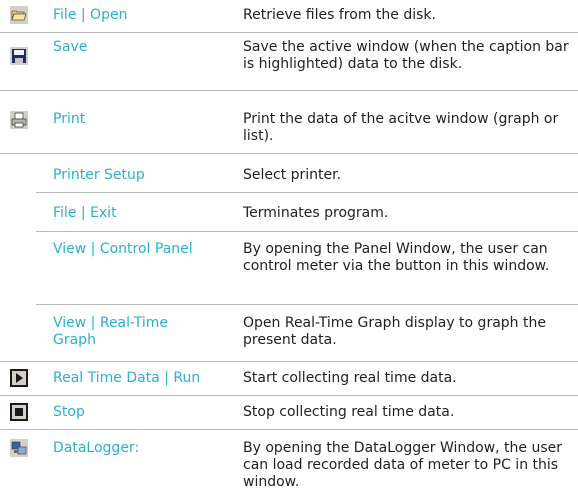 This screenshot has height=498, width=578. Describe the element at coordinates (70, 47) in the screenshot. I see `command-label: Save` at that location.